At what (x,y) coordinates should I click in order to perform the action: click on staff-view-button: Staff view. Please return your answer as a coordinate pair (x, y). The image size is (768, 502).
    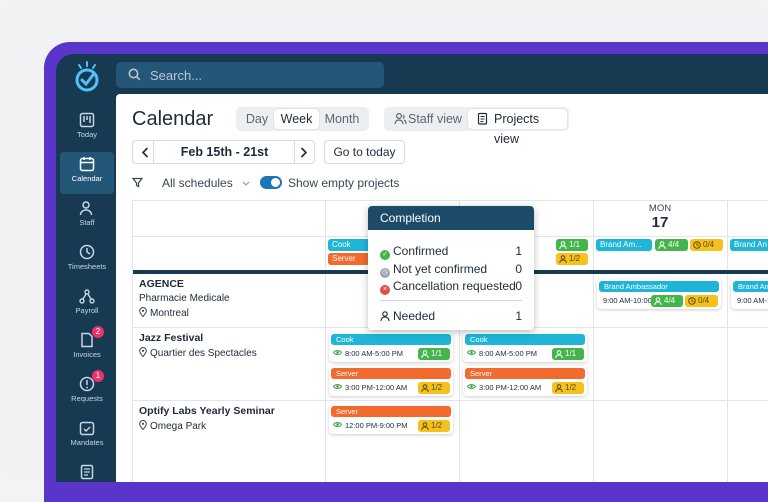
    Looking at the image, I should click on (426, 119).